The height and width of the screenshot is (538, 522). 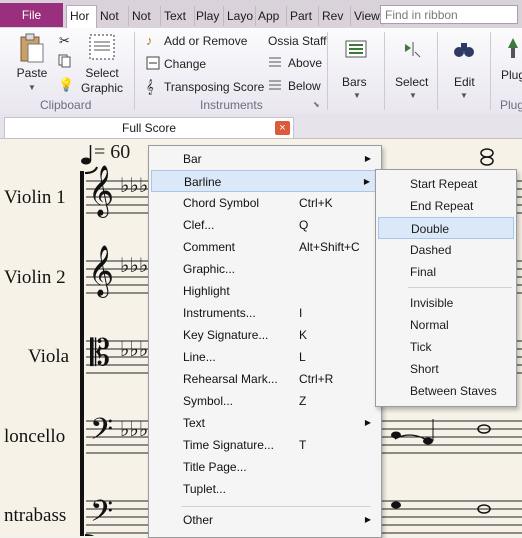 What do you see at coordinates (411, 82) in the screenshot?
I see `select-button: Select` at bounding box center [411, 82].